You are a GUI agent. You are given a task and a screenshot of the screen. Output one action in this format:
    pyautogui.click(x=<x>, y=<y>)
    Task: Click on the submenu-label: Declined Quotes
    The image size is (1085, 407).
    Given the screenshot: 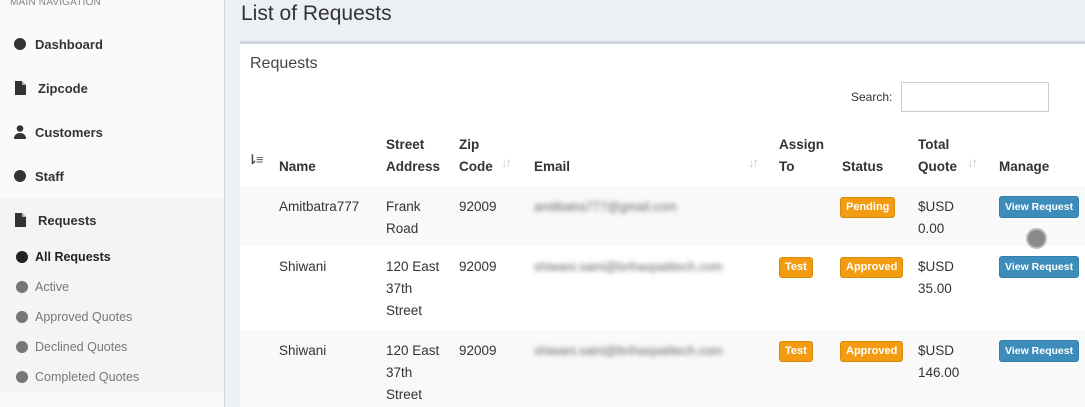 What is the action you would take?
    pyautogui.click(x=81, y=347)
    